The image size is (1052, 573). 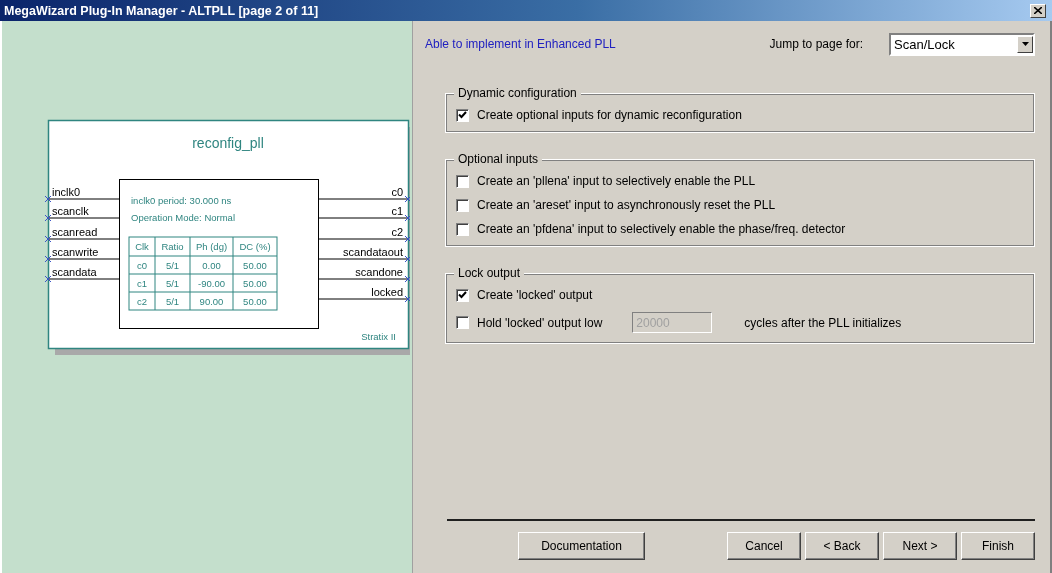 I want to click on column-header: Clk, so click(x=142, y=246).